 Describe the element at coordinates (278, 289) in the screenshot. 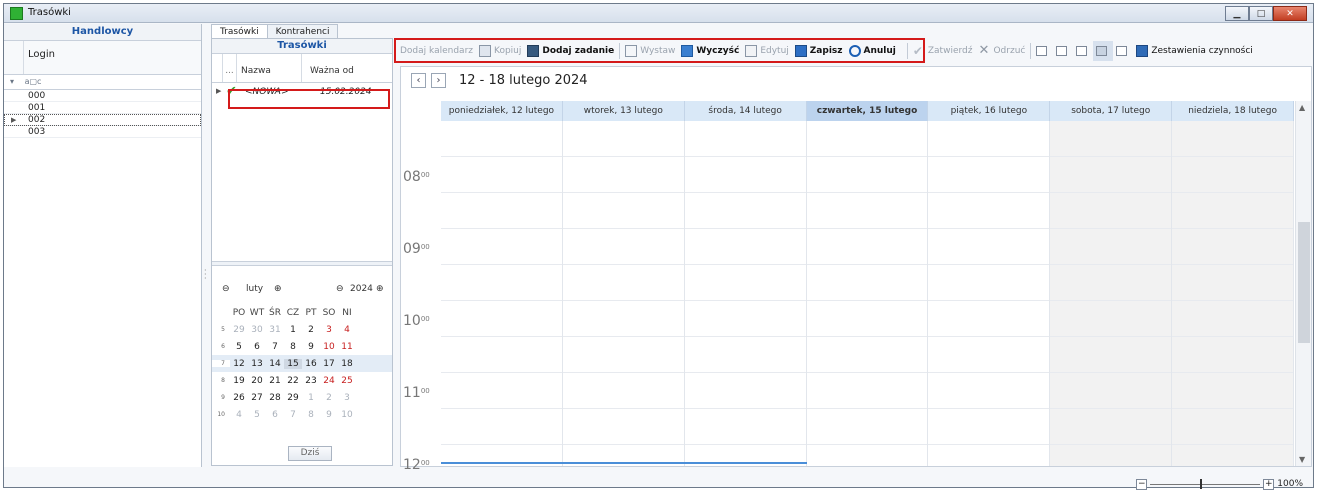

I see `next-month-icon: ⊕` at that location.